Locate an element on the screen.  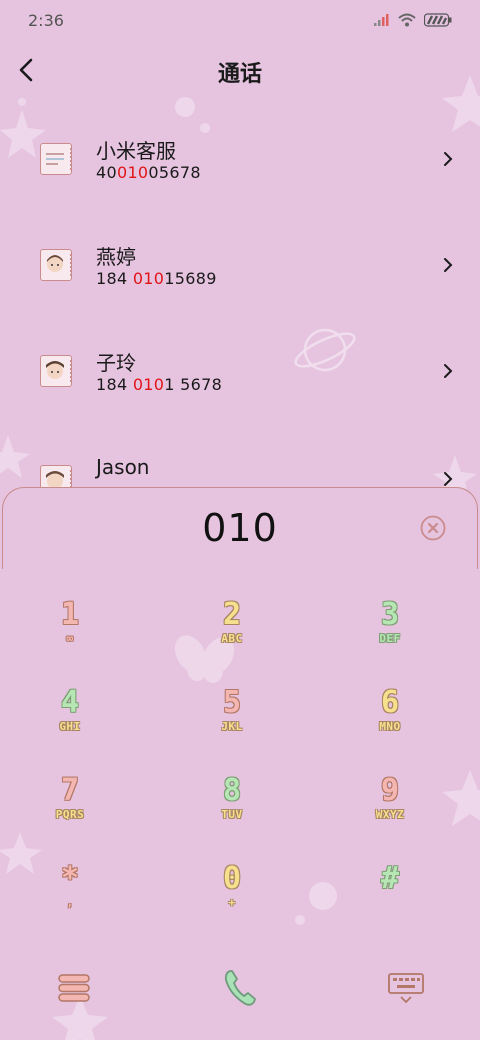
key-digit: * is located at coordinates (70, 878).